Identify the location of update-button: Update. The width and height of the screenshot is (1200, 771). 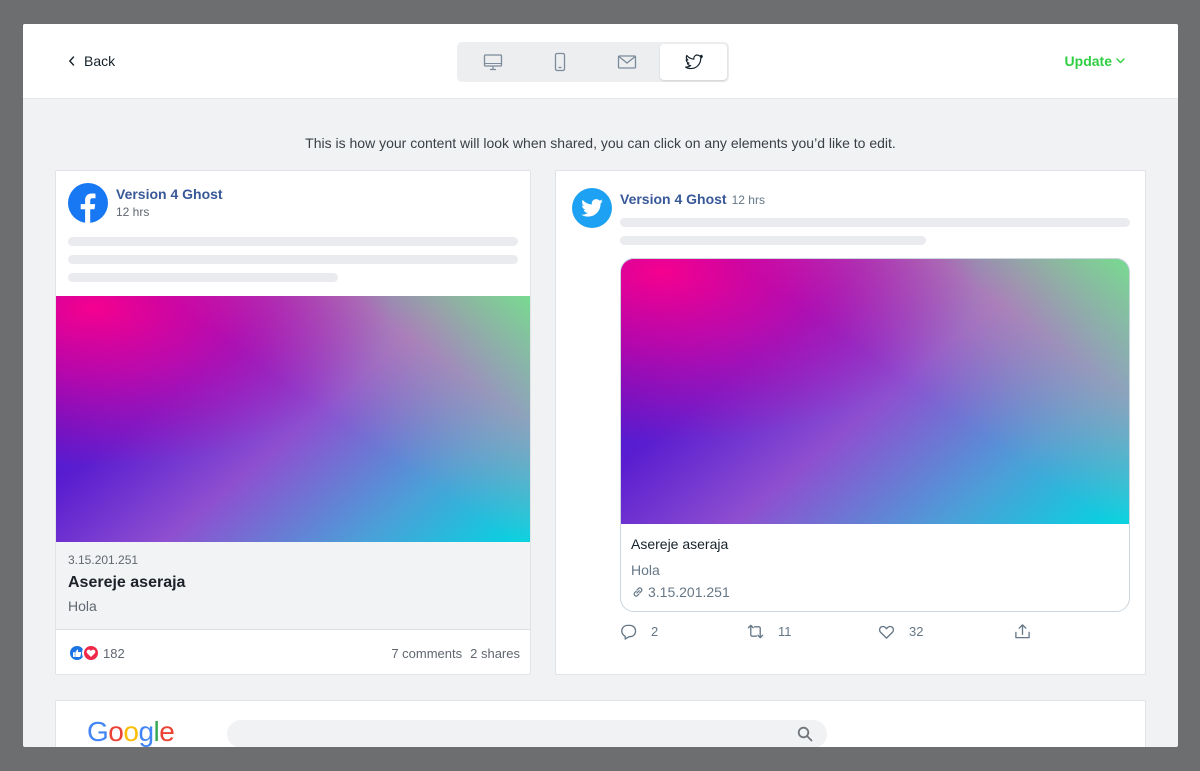
(1095, 61).